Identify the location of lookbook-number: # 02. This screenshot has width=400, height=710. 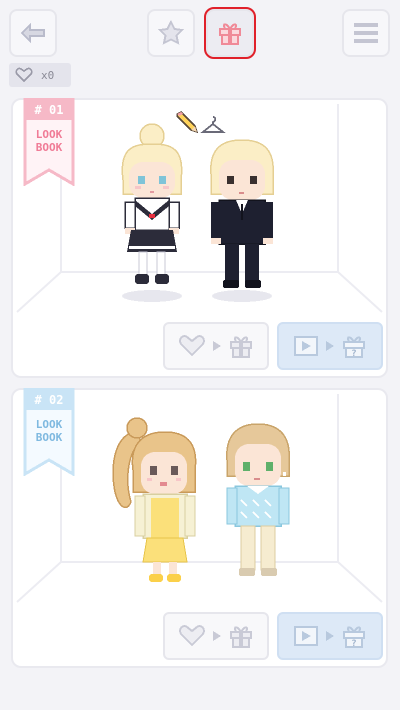
(49, 400).